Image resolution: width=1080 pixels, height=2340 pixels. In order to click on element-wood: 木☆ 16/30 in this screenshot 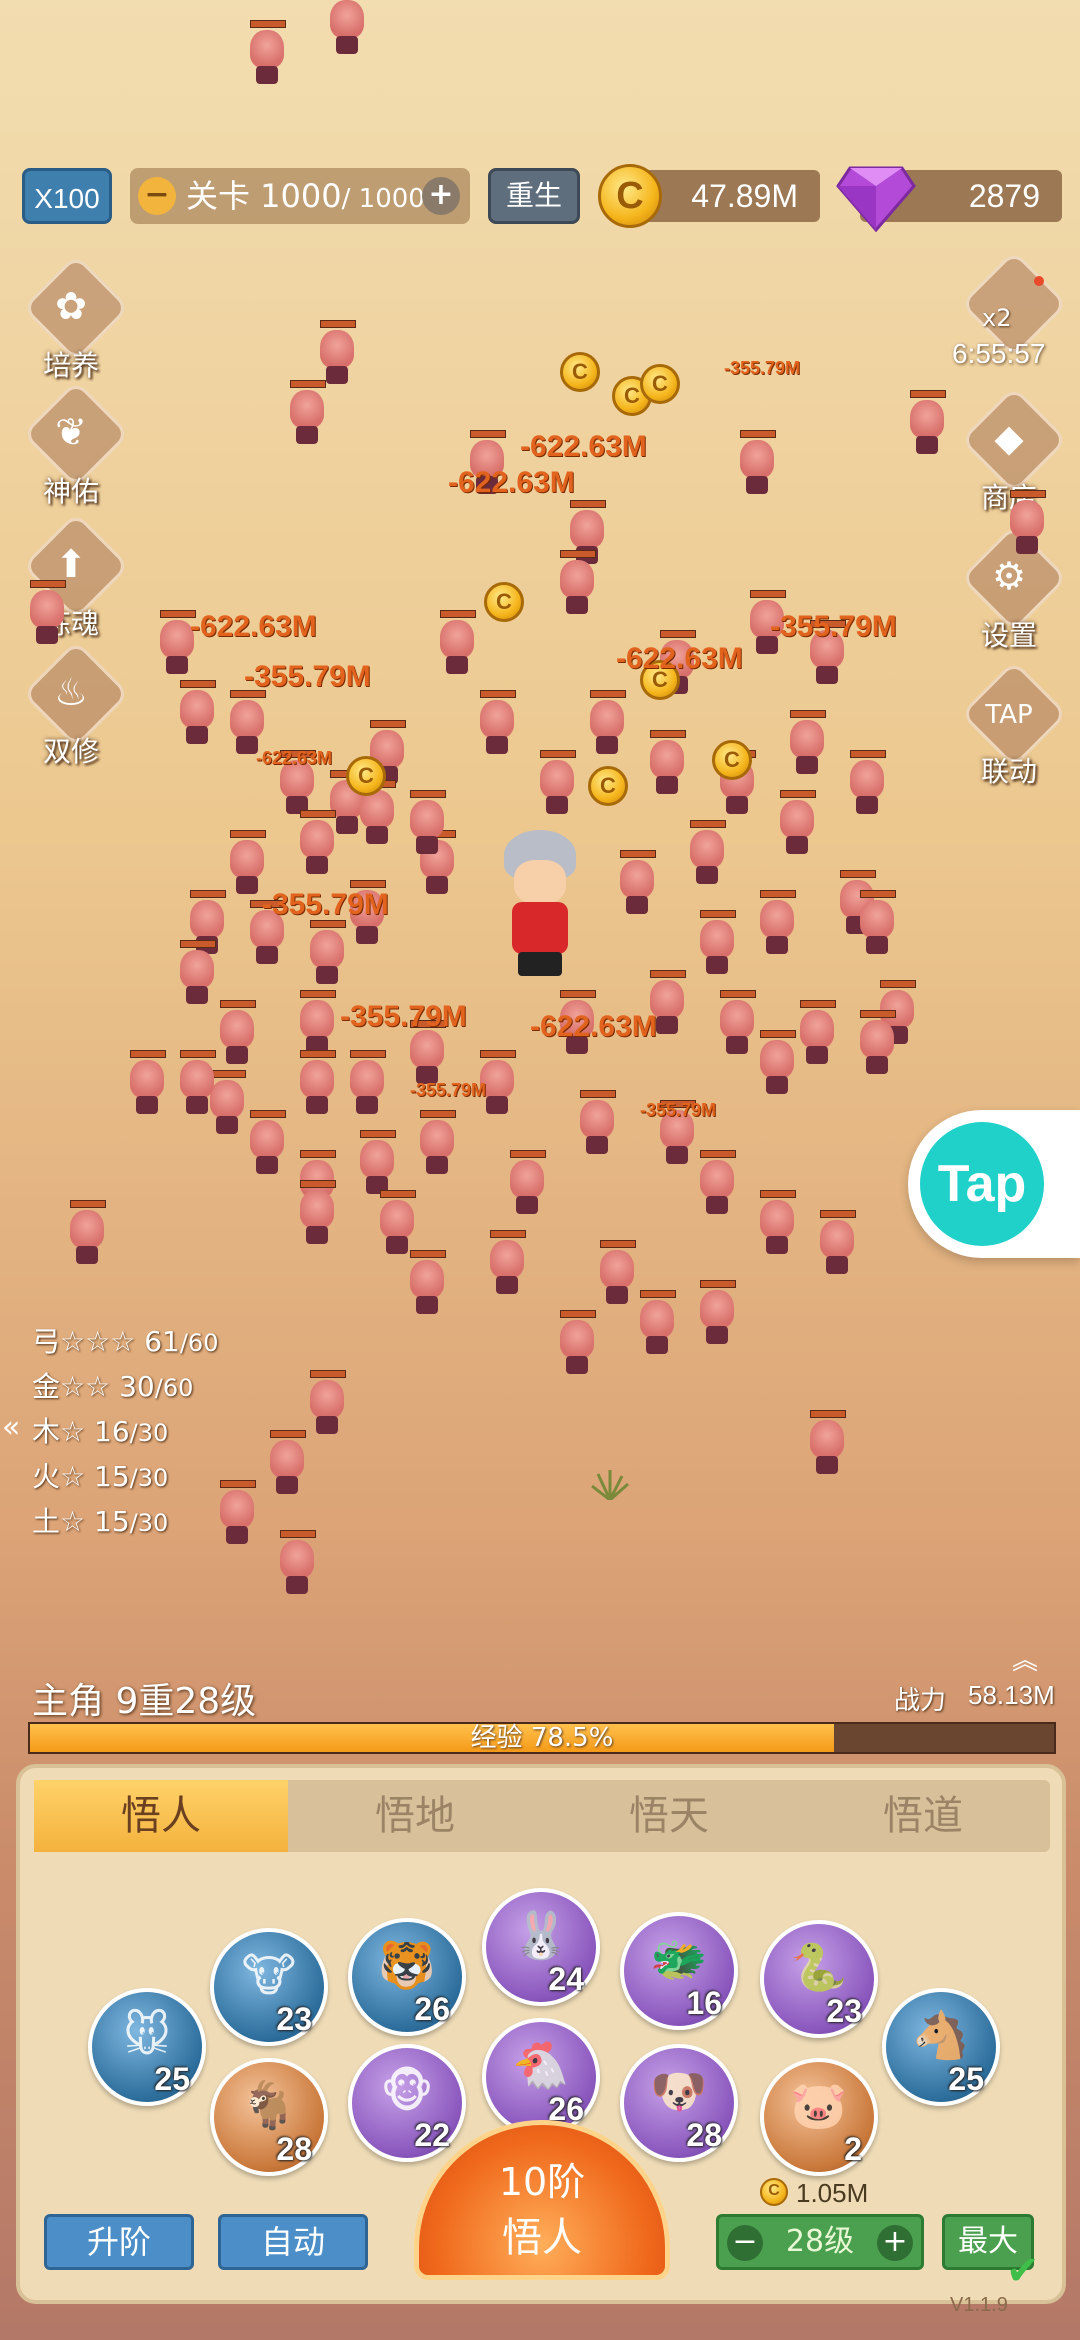, I will do `click(100, 1431)`.